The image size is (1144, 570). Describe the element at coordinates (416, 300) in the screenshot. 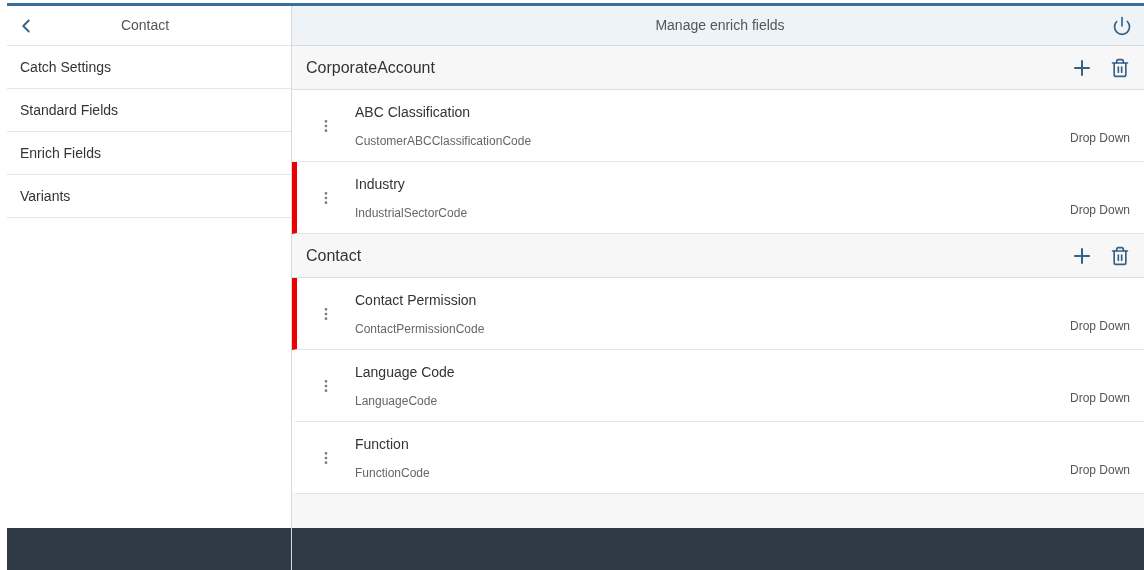

I see `field-label: Contact Permission` at that location.